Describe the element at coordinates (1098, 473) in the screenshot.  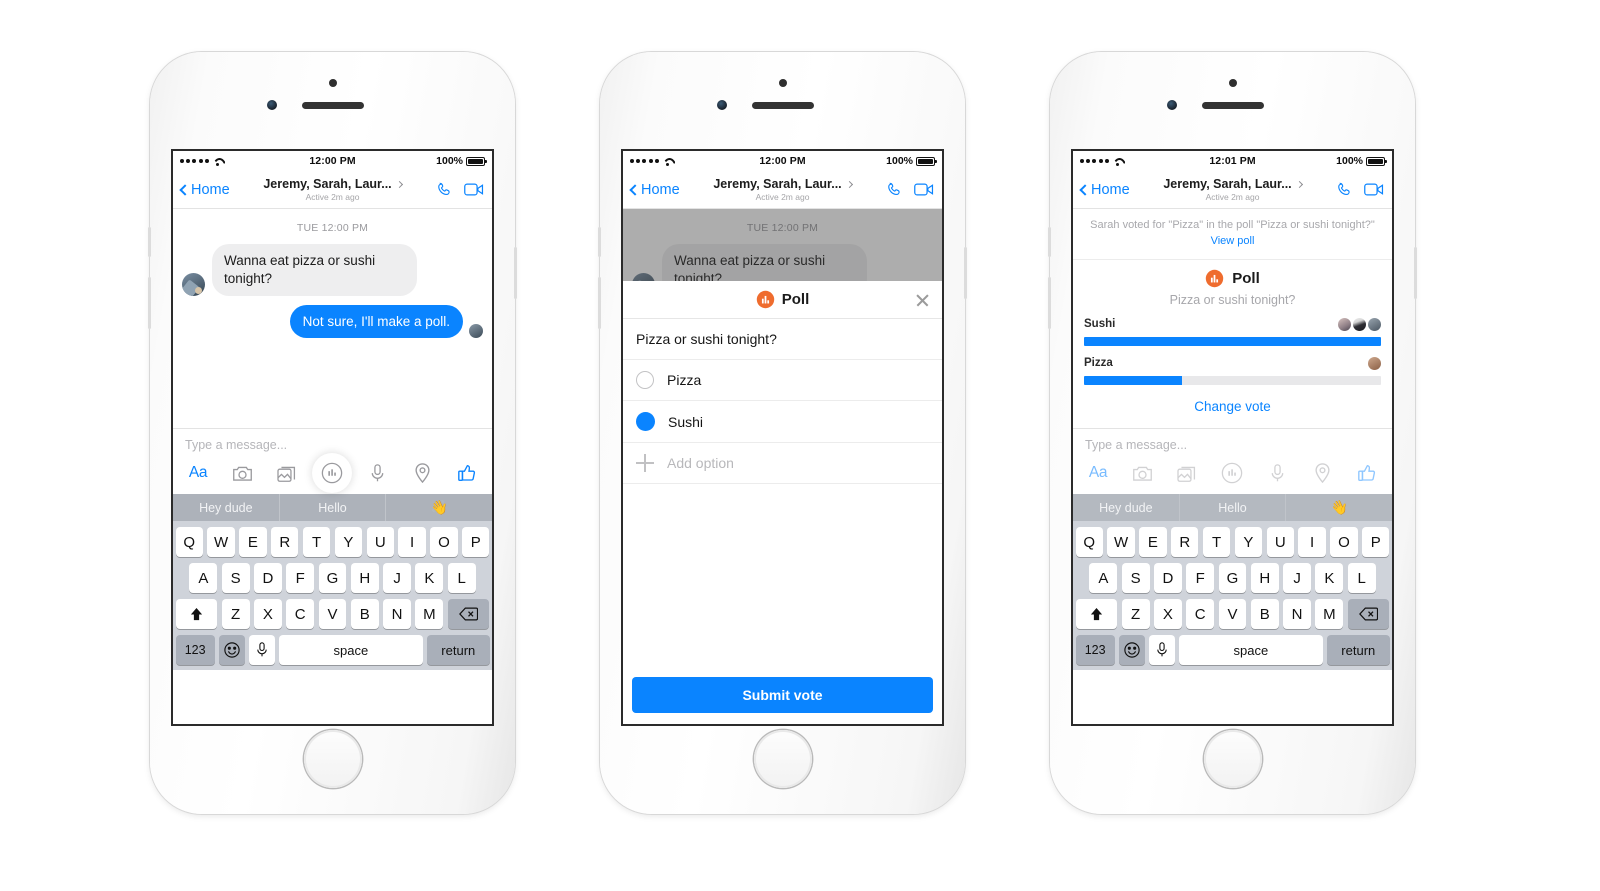
I see `text-format-icon: Aa` at that location.